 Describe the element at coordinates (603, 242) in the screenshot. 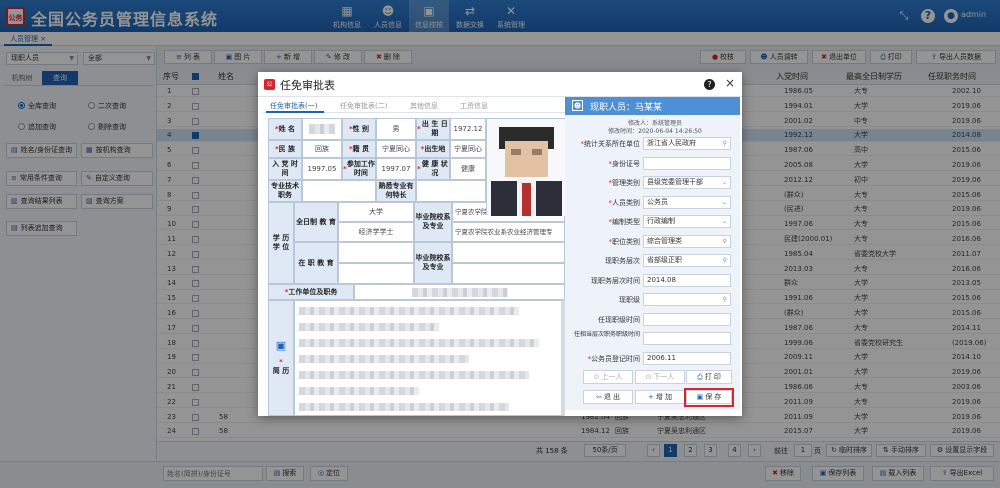

I see `field-label: *职位类别` at that location.